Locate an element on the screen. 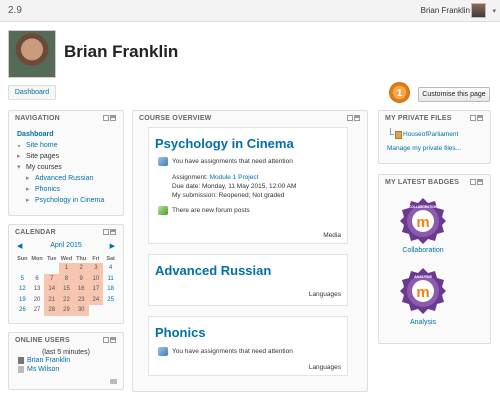 The image size is (500, 404). block-title: CALENDAR is located at coordinates (66, 232).